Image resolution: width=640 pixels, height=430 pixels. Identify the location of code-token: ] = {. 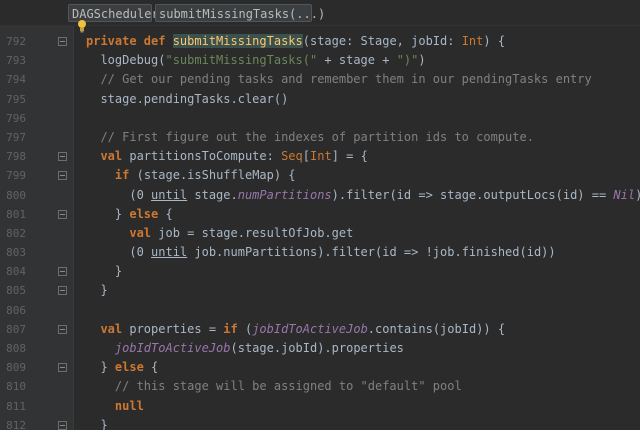
(349, 156).